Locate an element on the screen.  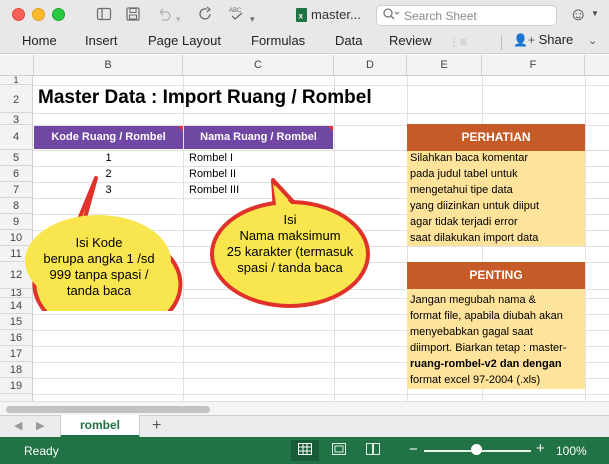
zoom-slider-knob is located at coordinates (476, 449).